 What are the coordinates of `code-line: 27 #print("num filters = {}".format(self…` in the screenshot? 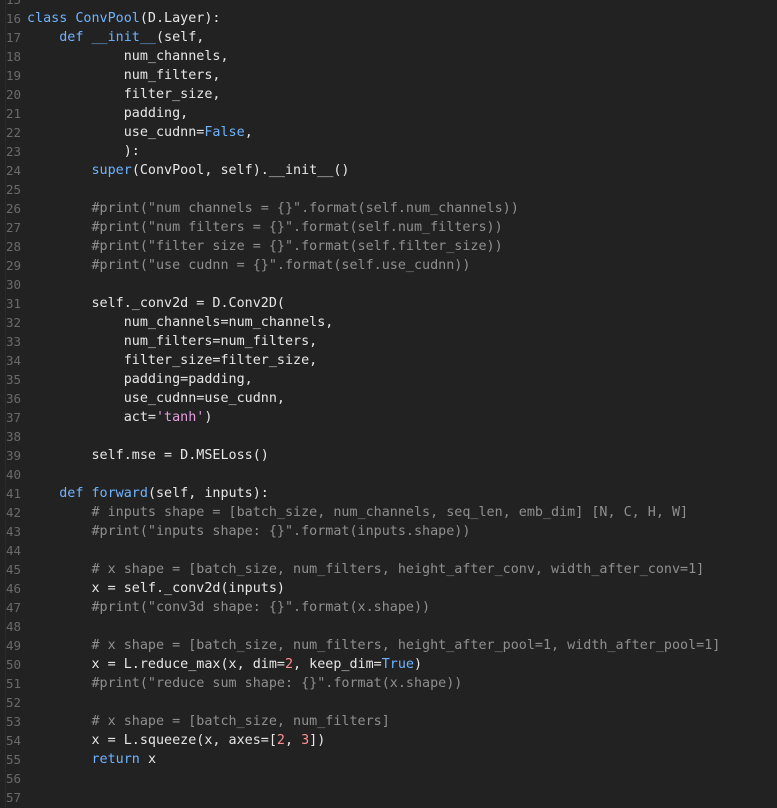 It's located at (388, 227).